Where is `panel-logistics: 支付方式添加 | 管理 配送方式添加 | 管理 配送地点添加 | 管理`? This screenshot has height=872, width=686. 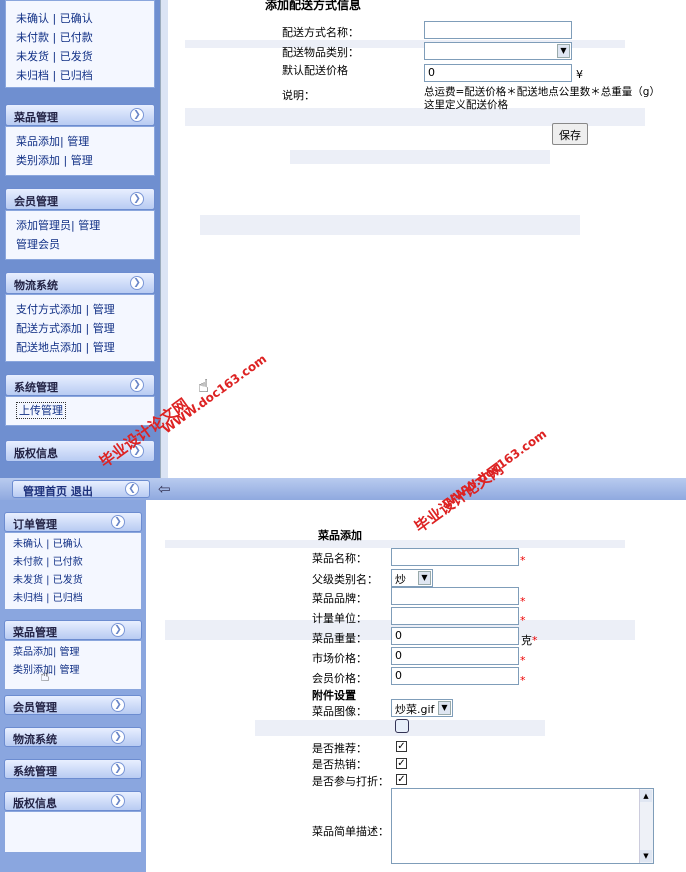
panel-logistics: 支付方式添加 | 管理 配送方式添加 | 管理 配送地点添加 | 管理 is located at coordinates (80, 328).